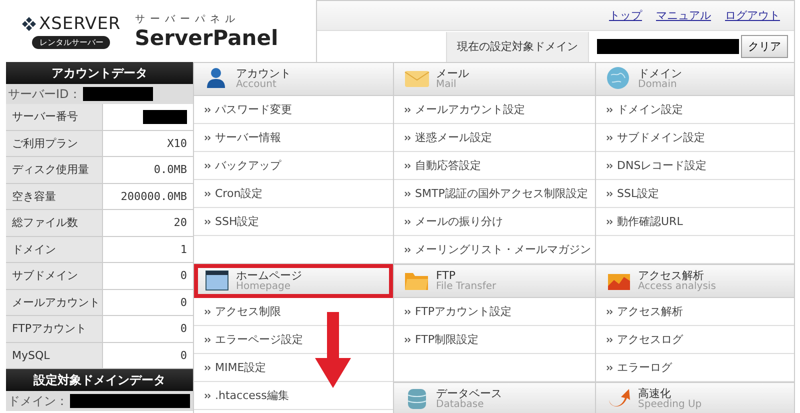  What do you see at coordinates (633, 193) in the screenshot?
I see `menu-link: SSL設定` at bounding box center [633, 193].